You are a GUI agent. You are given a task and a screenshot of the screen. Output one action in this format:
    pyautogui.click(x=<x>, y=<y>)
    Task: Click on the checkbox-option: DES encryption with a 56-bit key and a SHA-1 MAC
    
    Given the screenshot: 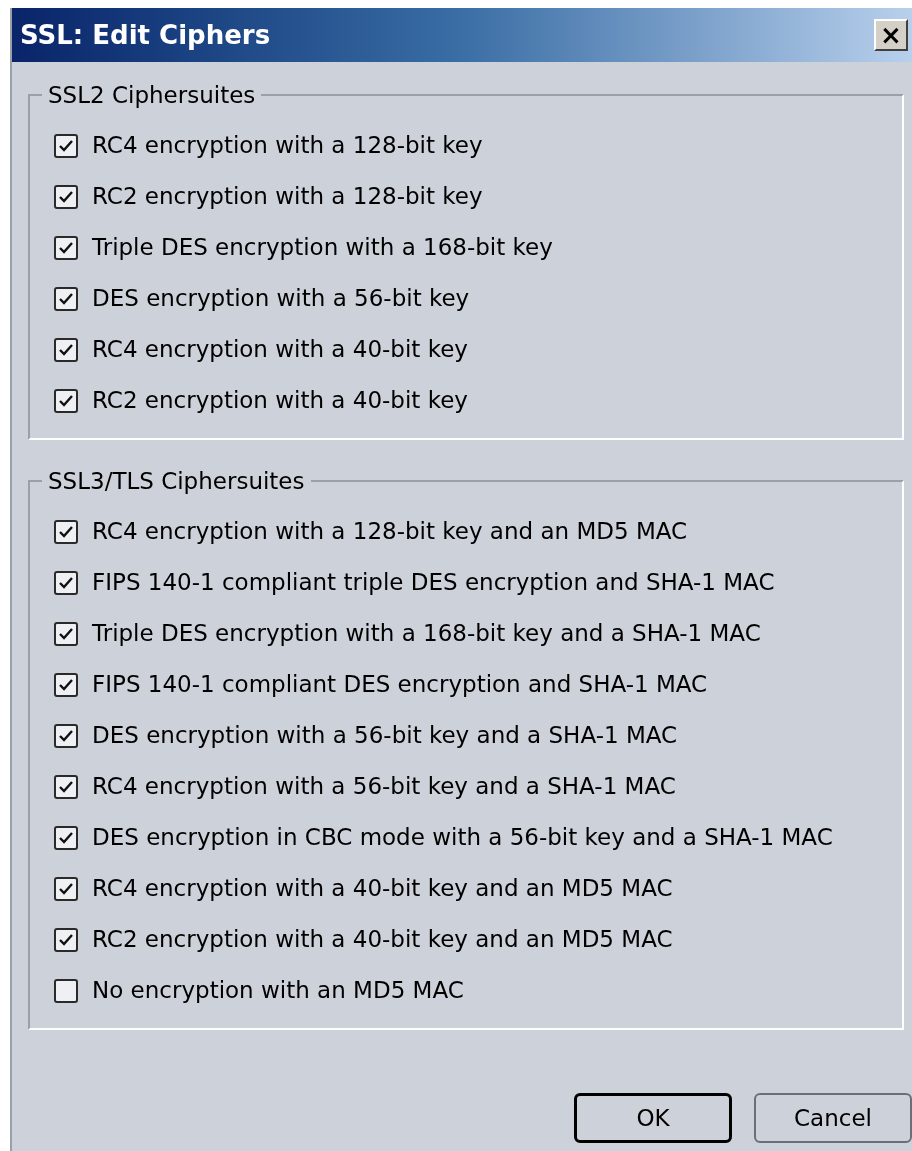 What is the action you would take?
    pyautogui.click(x=478, y=735)
    